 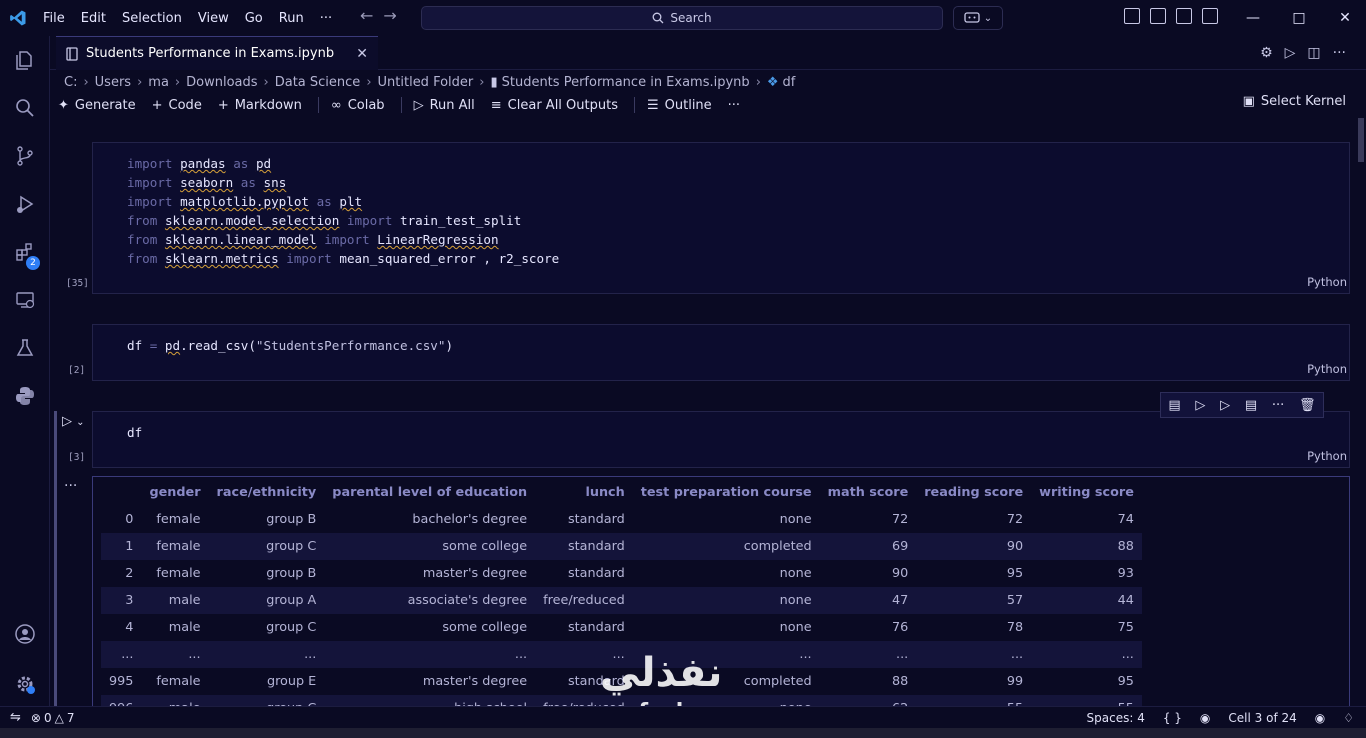 What do you see at coordinates (25, 252) in the screenshot?
I see `extensions-icon: 2` at bounding box center [25, 252].